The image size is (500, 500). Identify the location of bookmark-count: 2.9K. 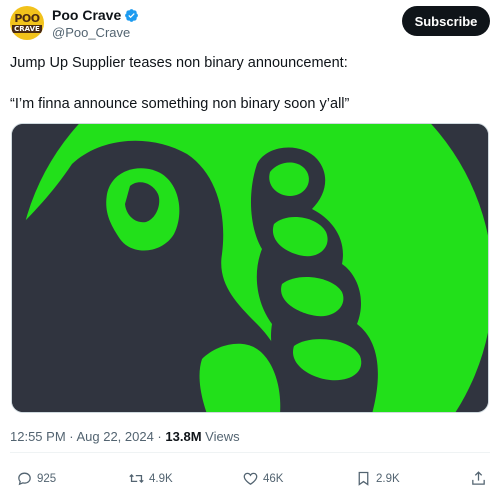
(388, 478).